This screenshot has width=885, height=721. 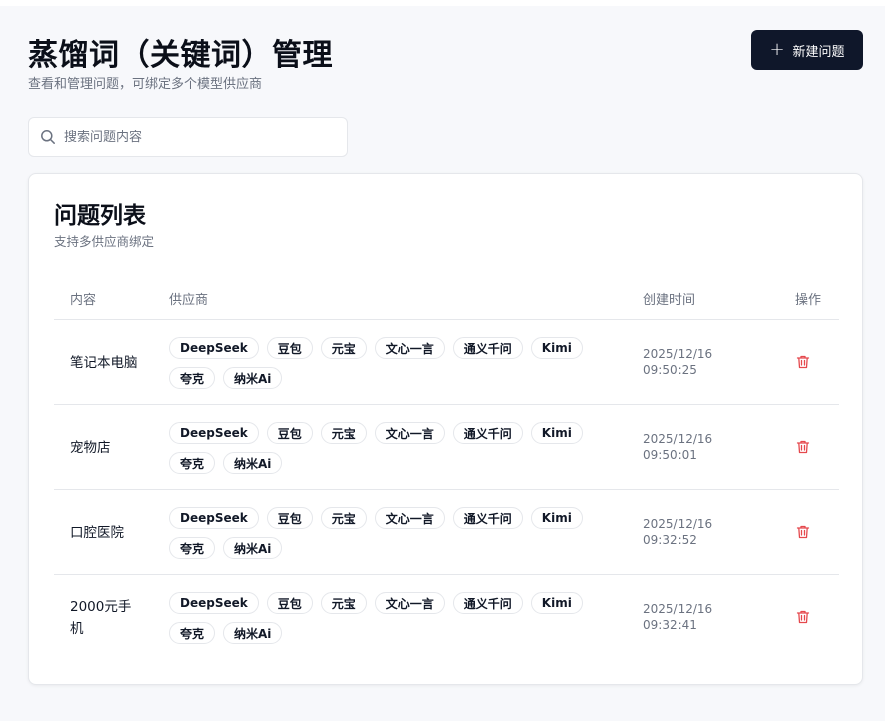 I want to click on created-clock: 09:32:52, so click(x=670, y=540).